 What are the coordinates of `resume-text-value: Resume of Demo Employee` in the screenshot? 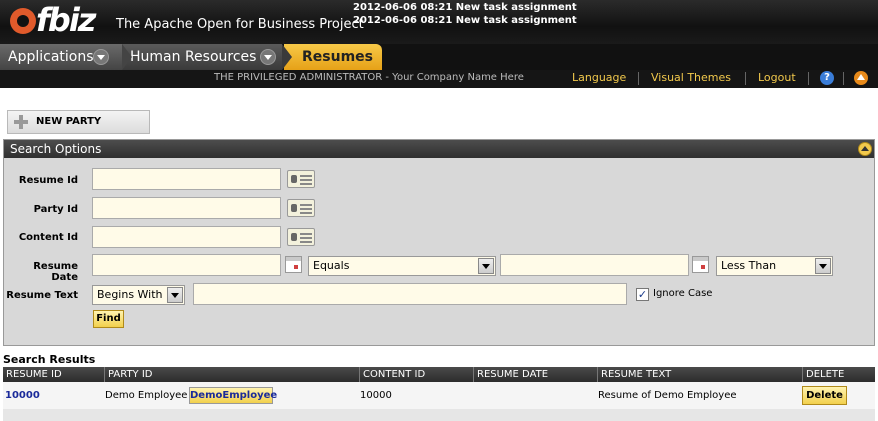 It's located at (667, 395).